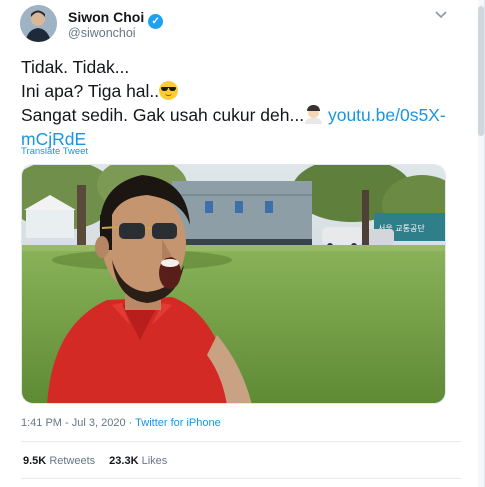  Describe the element at coordinates (169, 90) in the screenshot. I see `sunglasses-emoji-icon` at that location.